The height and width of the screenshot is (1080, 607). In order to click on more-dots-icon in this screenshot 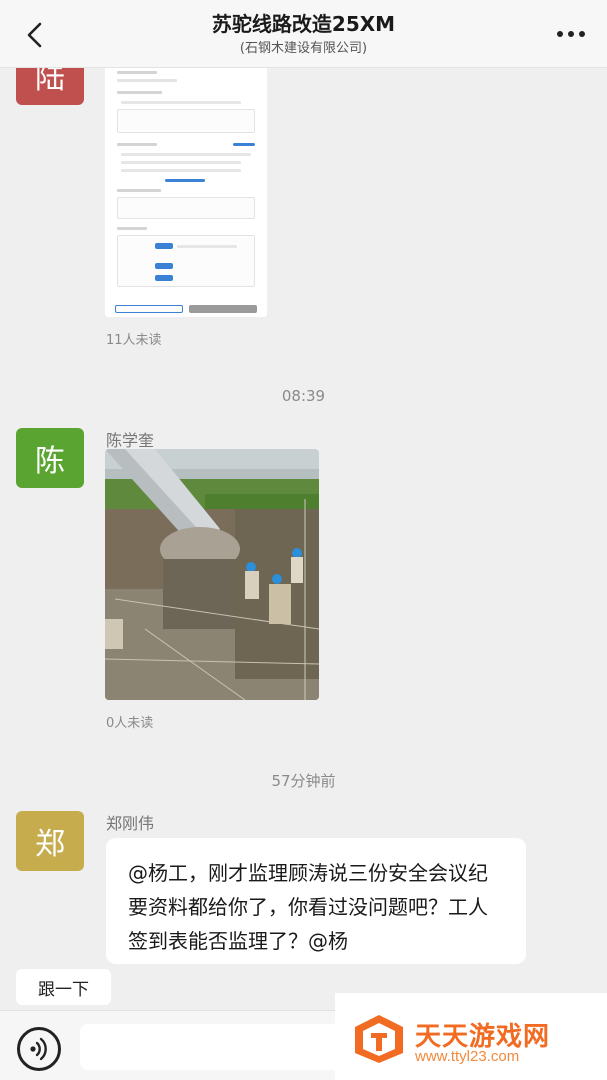, I will do `click(571, 34)`.